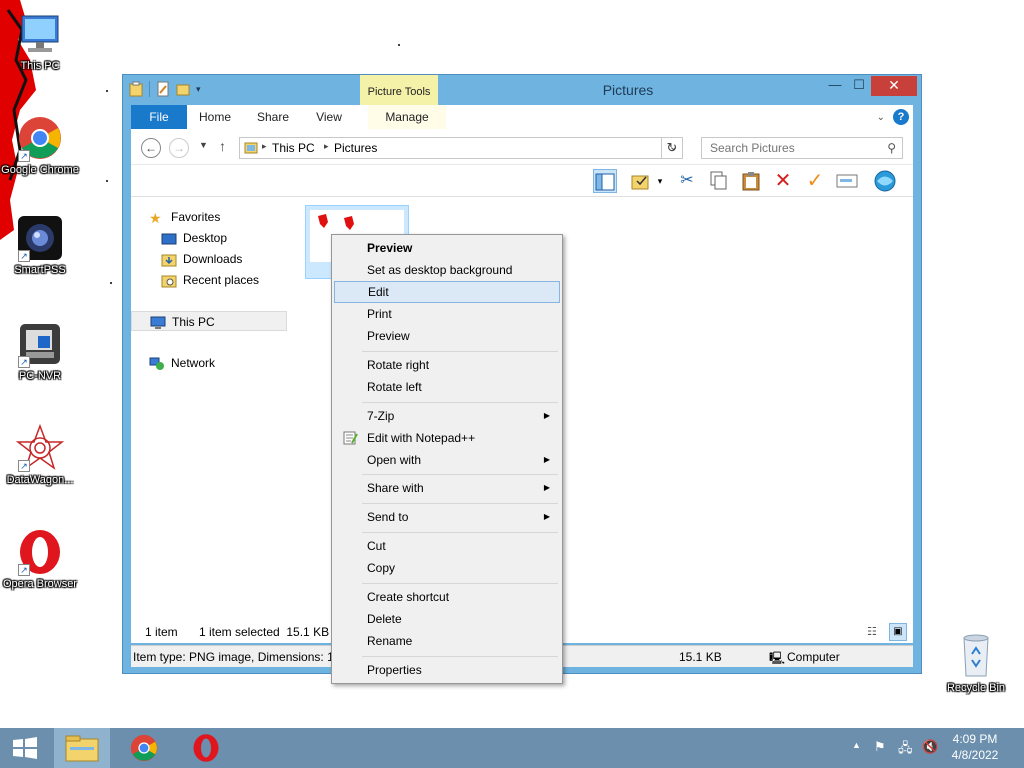 Image resolution: width=1024 pixels, height=768 pixels. What do you see at coordinates (408, 597) in the screenshot?
I see `menu-label: Create shortcut` at bounding box center [408, 597].